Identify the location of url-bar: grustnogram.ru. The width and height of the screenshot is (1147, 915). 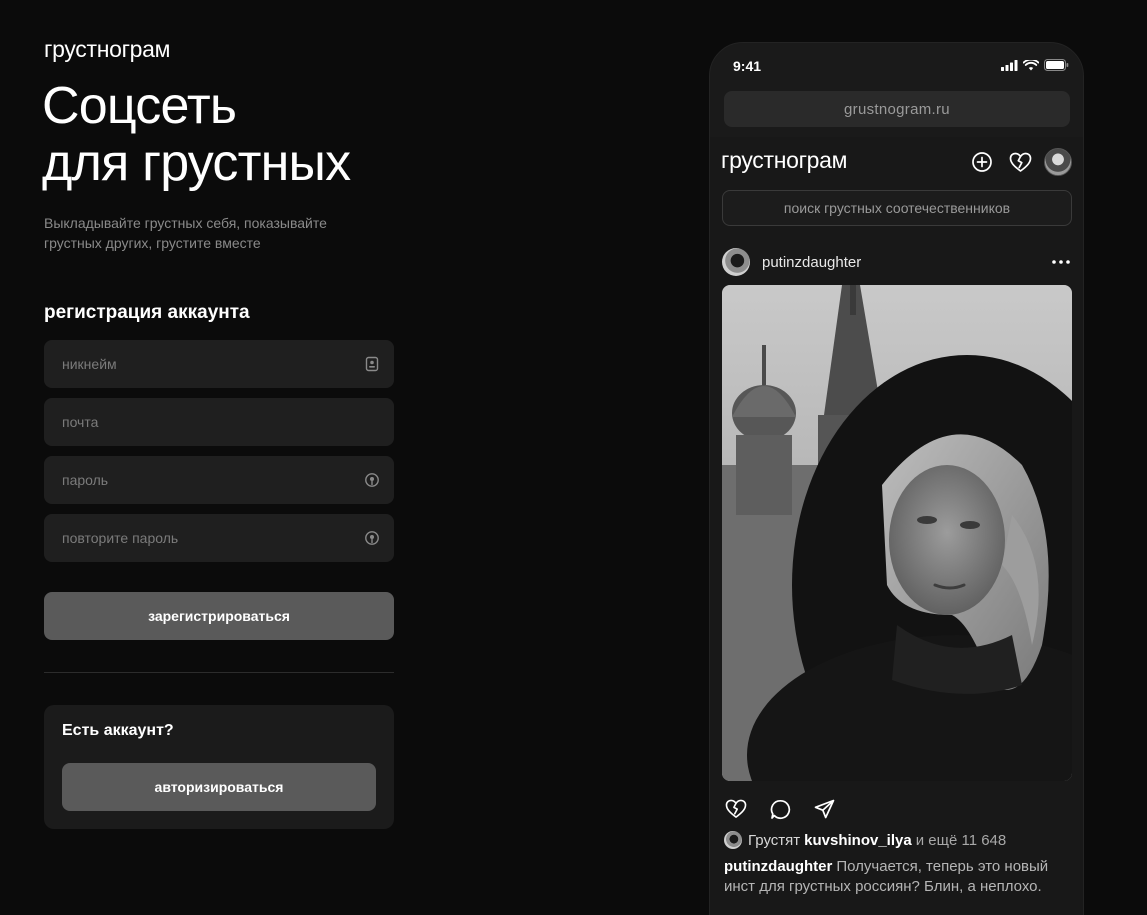
(897, 109).